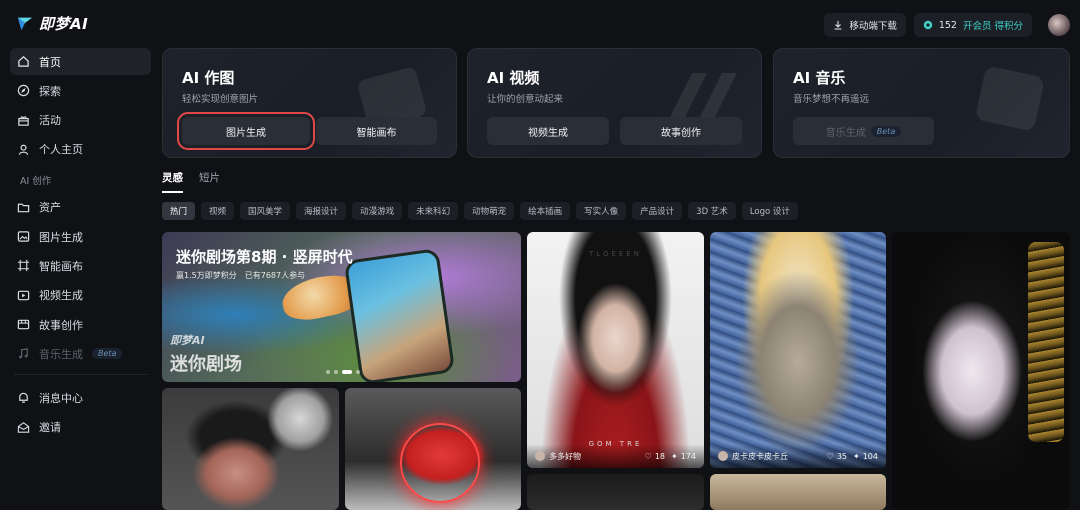 Image resolution: width=1080 pixels, height=510 pixels. Describe the element at coordinates (688, 456) in the screenshot. I see `remix-count: 174` at that location.